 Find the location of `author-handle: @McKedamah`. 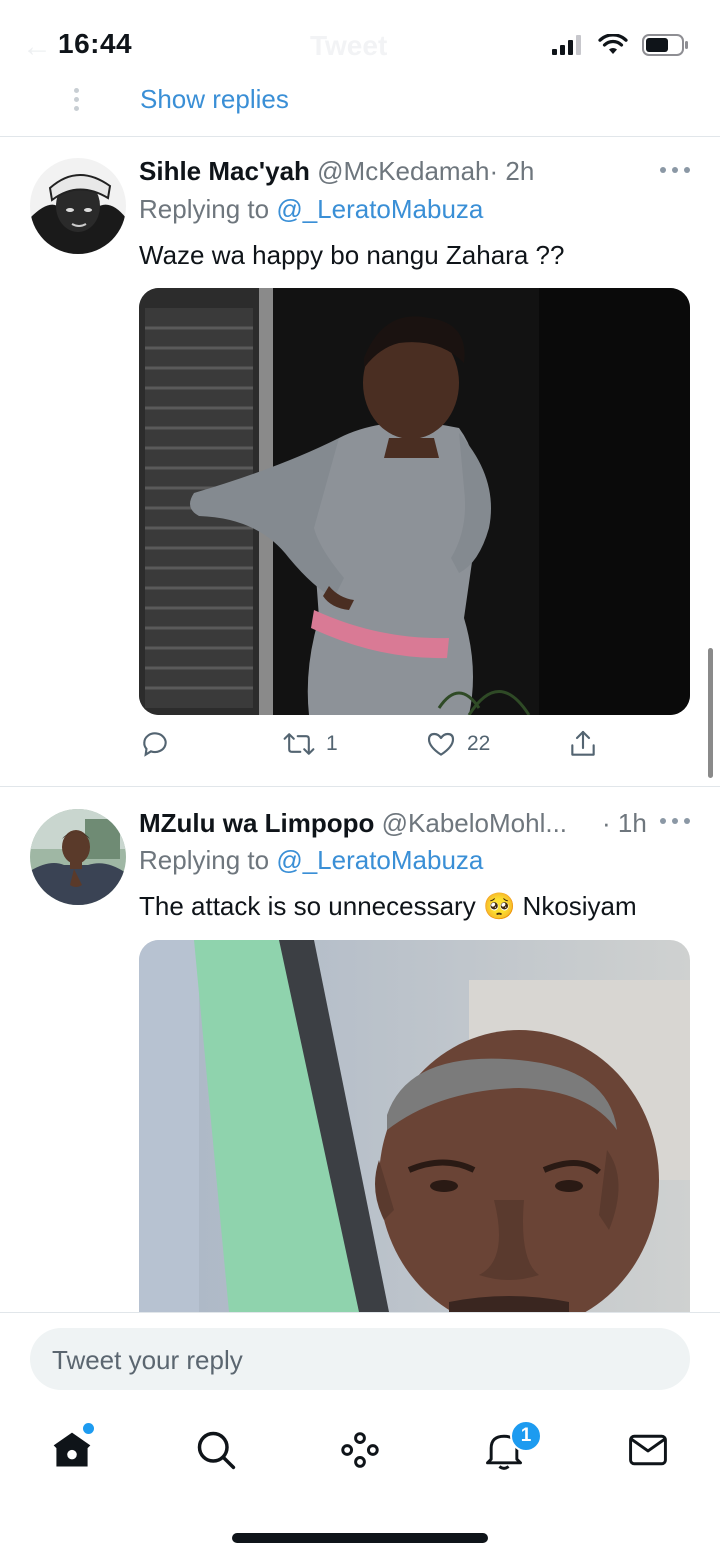

author-handle: @McKedamah is located at coordinates (403, 171).